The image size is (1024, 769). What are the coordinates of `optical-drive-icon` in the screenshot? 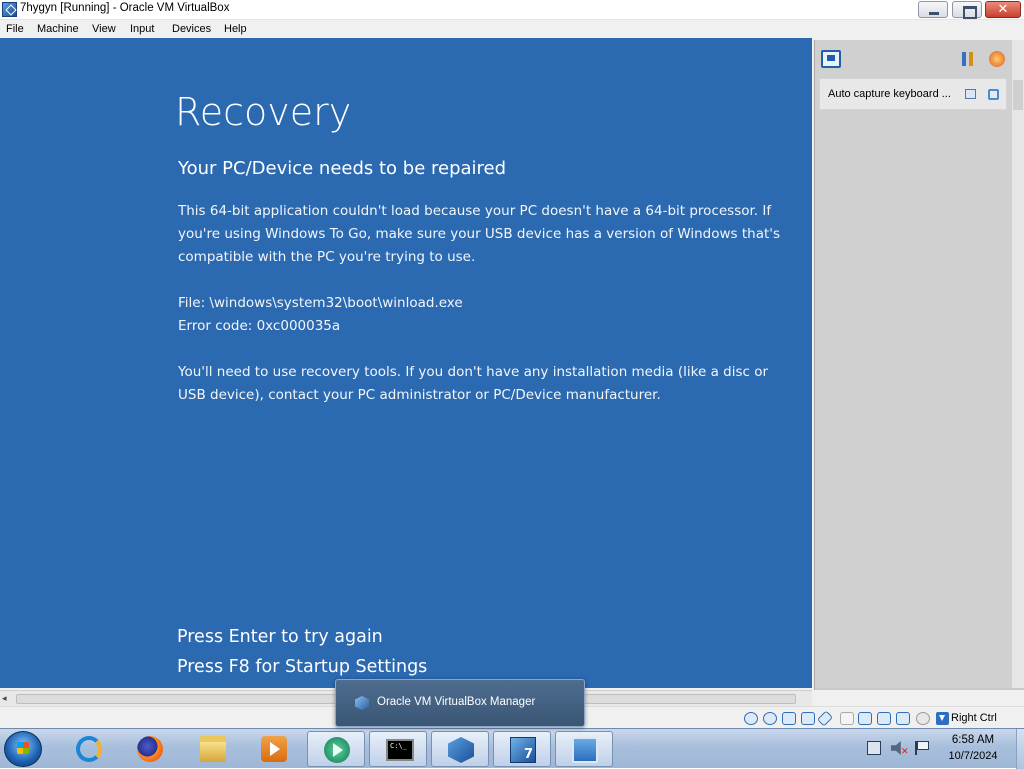 It's located at (770, 718).